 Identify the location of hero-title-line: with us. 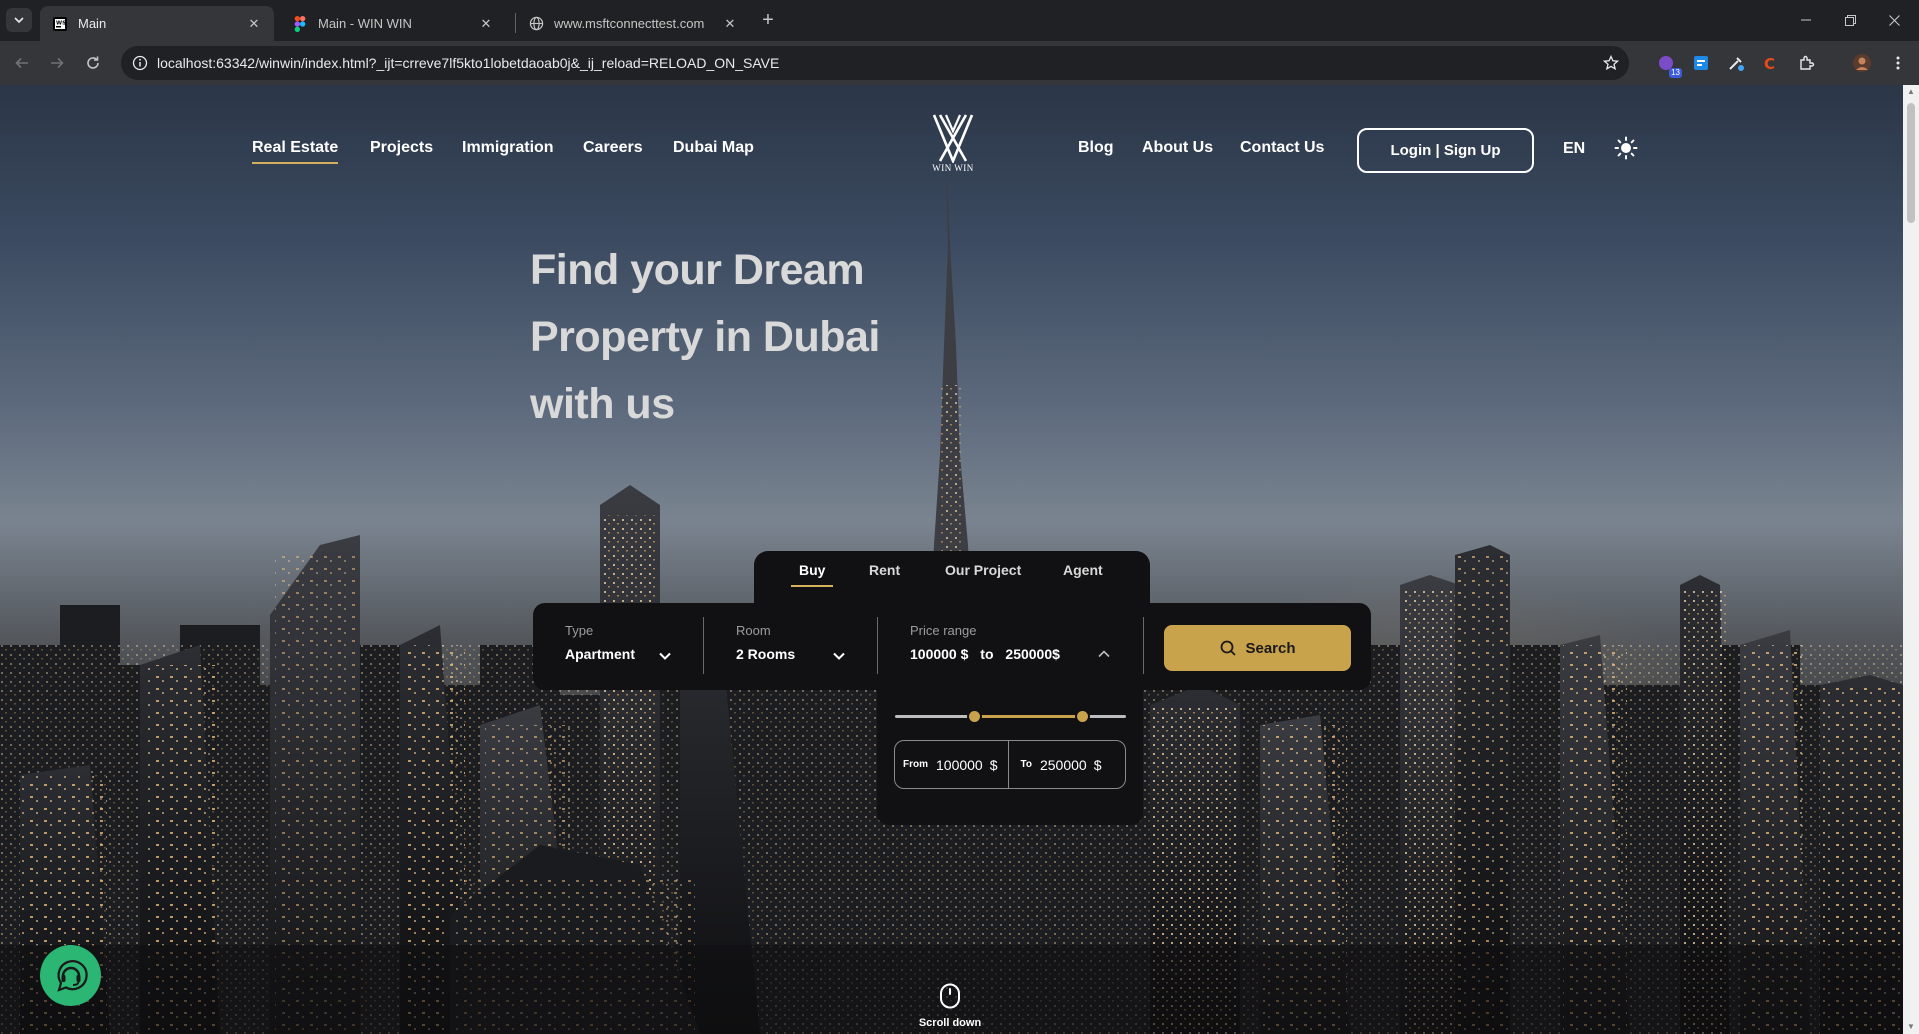
(602, 404).